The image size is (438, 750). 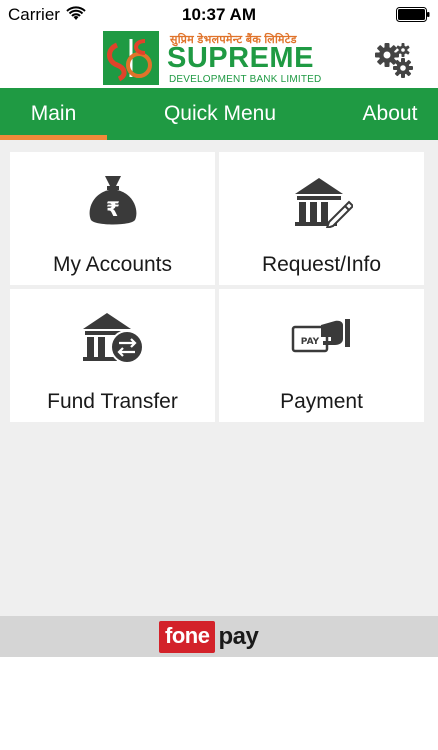 What do you see at coordinates (321, 355) in the screenshot?
I see `payment-button: PAY Payment` at bounding box center [321, 355].